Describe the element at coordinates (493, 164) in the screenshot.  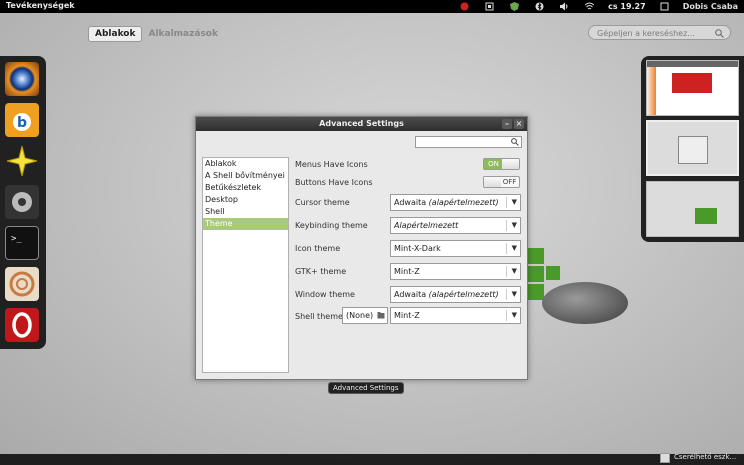
I see `switch-state-on: ON` at that location.